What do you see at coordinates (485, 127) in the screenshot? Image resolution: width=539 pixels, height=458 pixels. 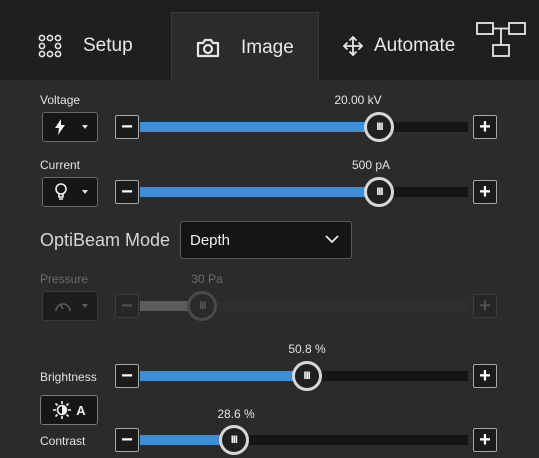 I see `voltage-increase-button: +` at bounding box center [485, 127].